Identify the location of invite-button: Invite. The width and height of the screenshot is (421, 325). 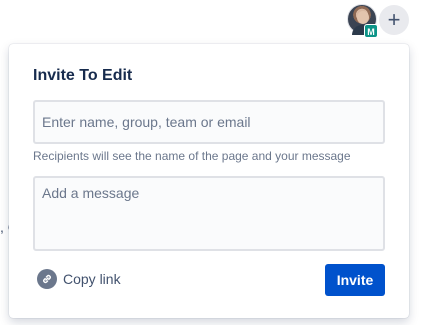
(355, 280).